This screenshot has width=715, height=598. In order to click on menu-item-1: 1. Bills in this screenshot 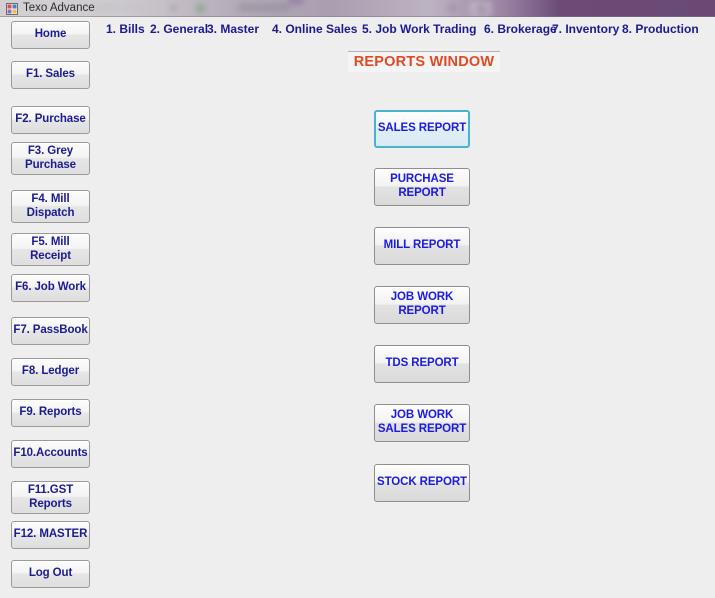, I will do `click(125, 29)`.